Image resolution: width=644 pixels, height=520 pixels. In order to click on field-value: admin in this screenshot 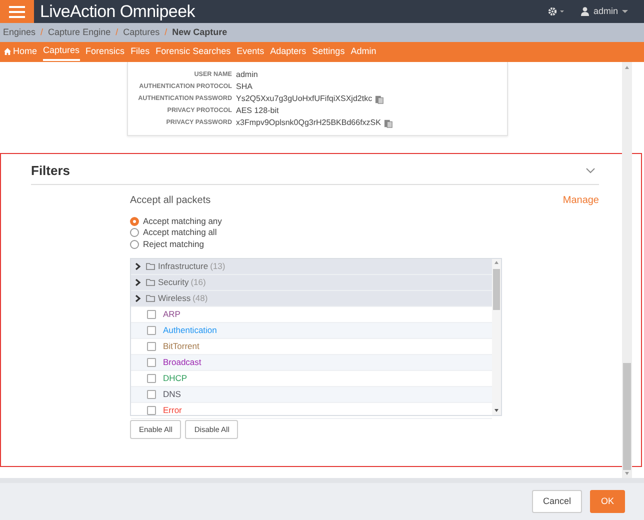, I will do `click(247, 75)`.